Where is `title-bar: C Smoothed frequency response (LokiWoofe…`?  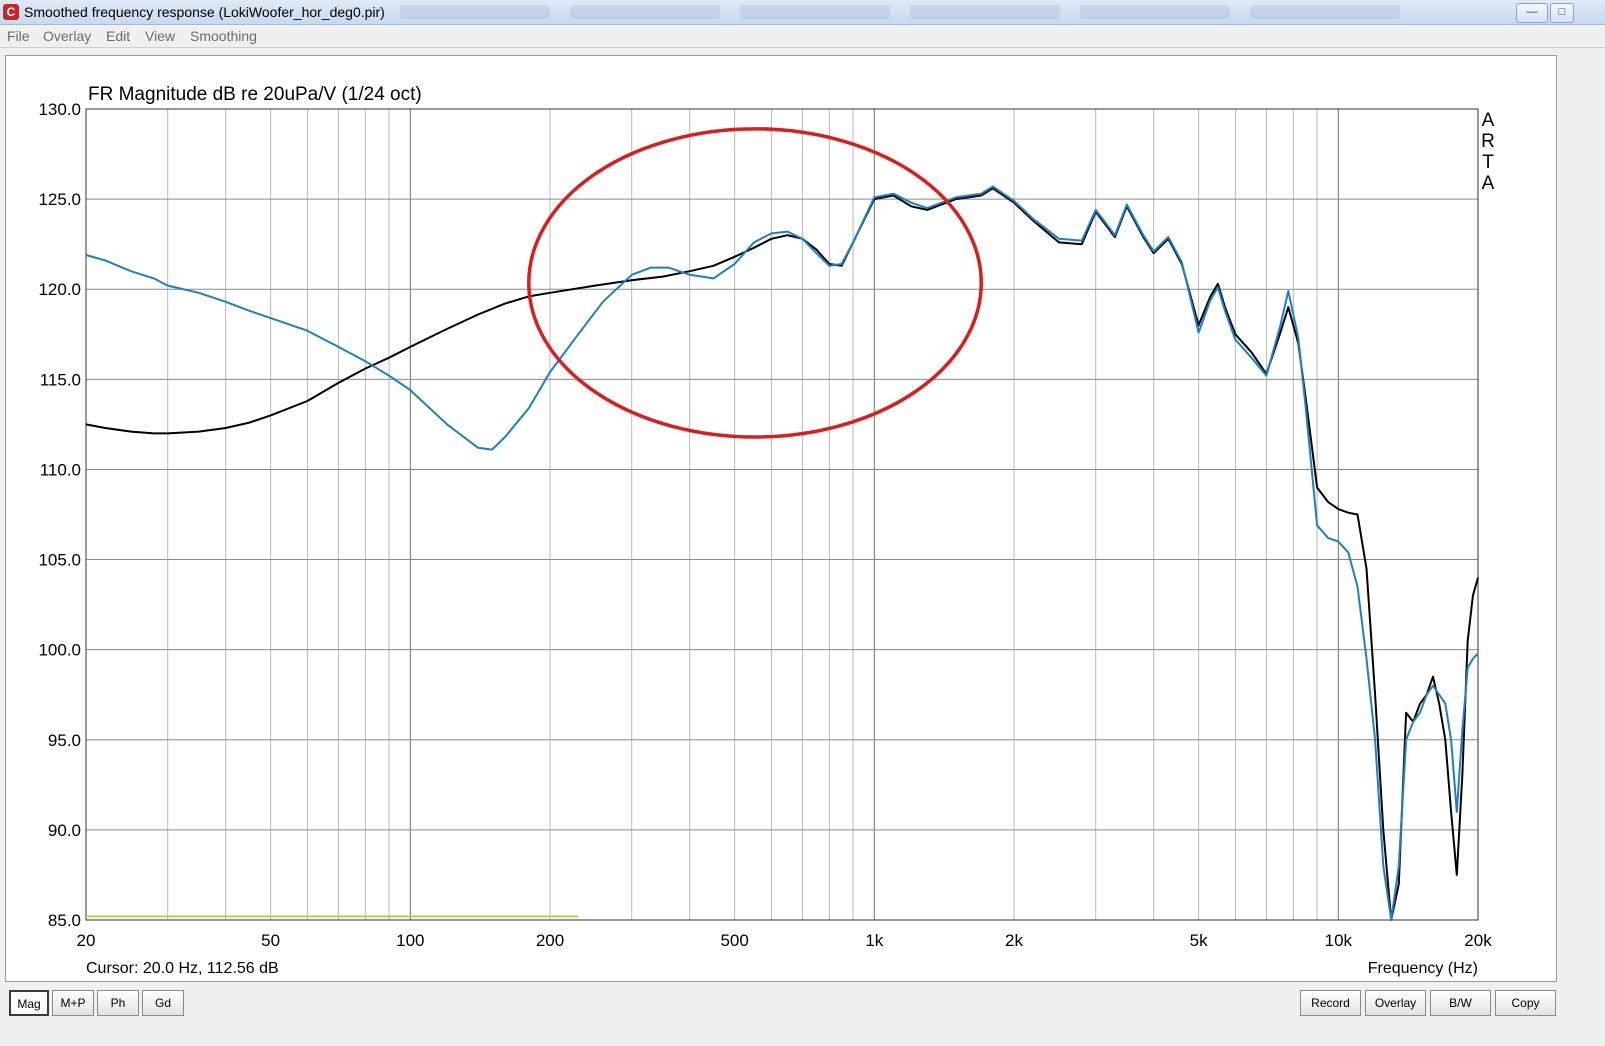 title-bar: C Smoothed frequency response (LokiWoofe… is located at coordinates (802, 12).